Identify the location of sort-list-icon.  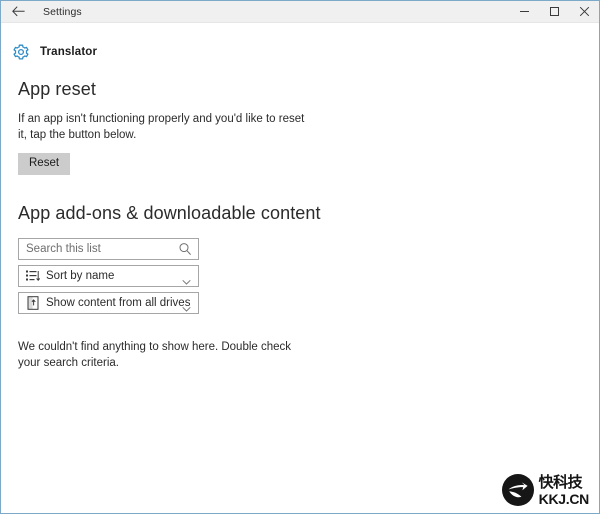
(33, 276).